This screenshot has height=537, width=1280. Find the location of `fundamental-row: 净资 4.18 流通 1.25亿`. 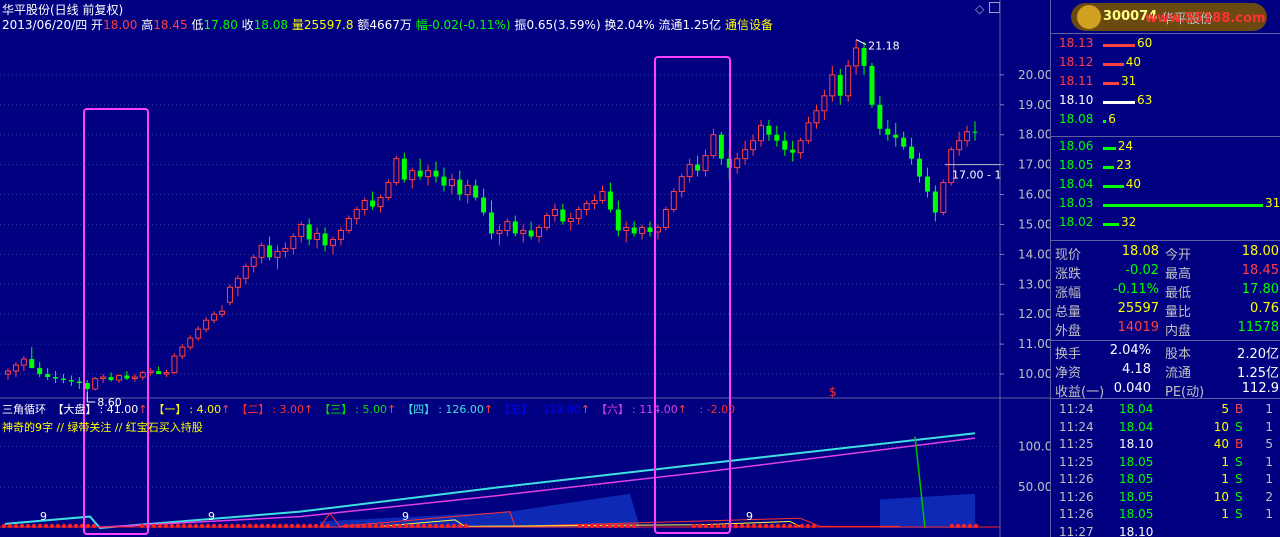

fundamental-row: 净资 4.18 流通 1.25亿 is located at coordinates (1167, 371).